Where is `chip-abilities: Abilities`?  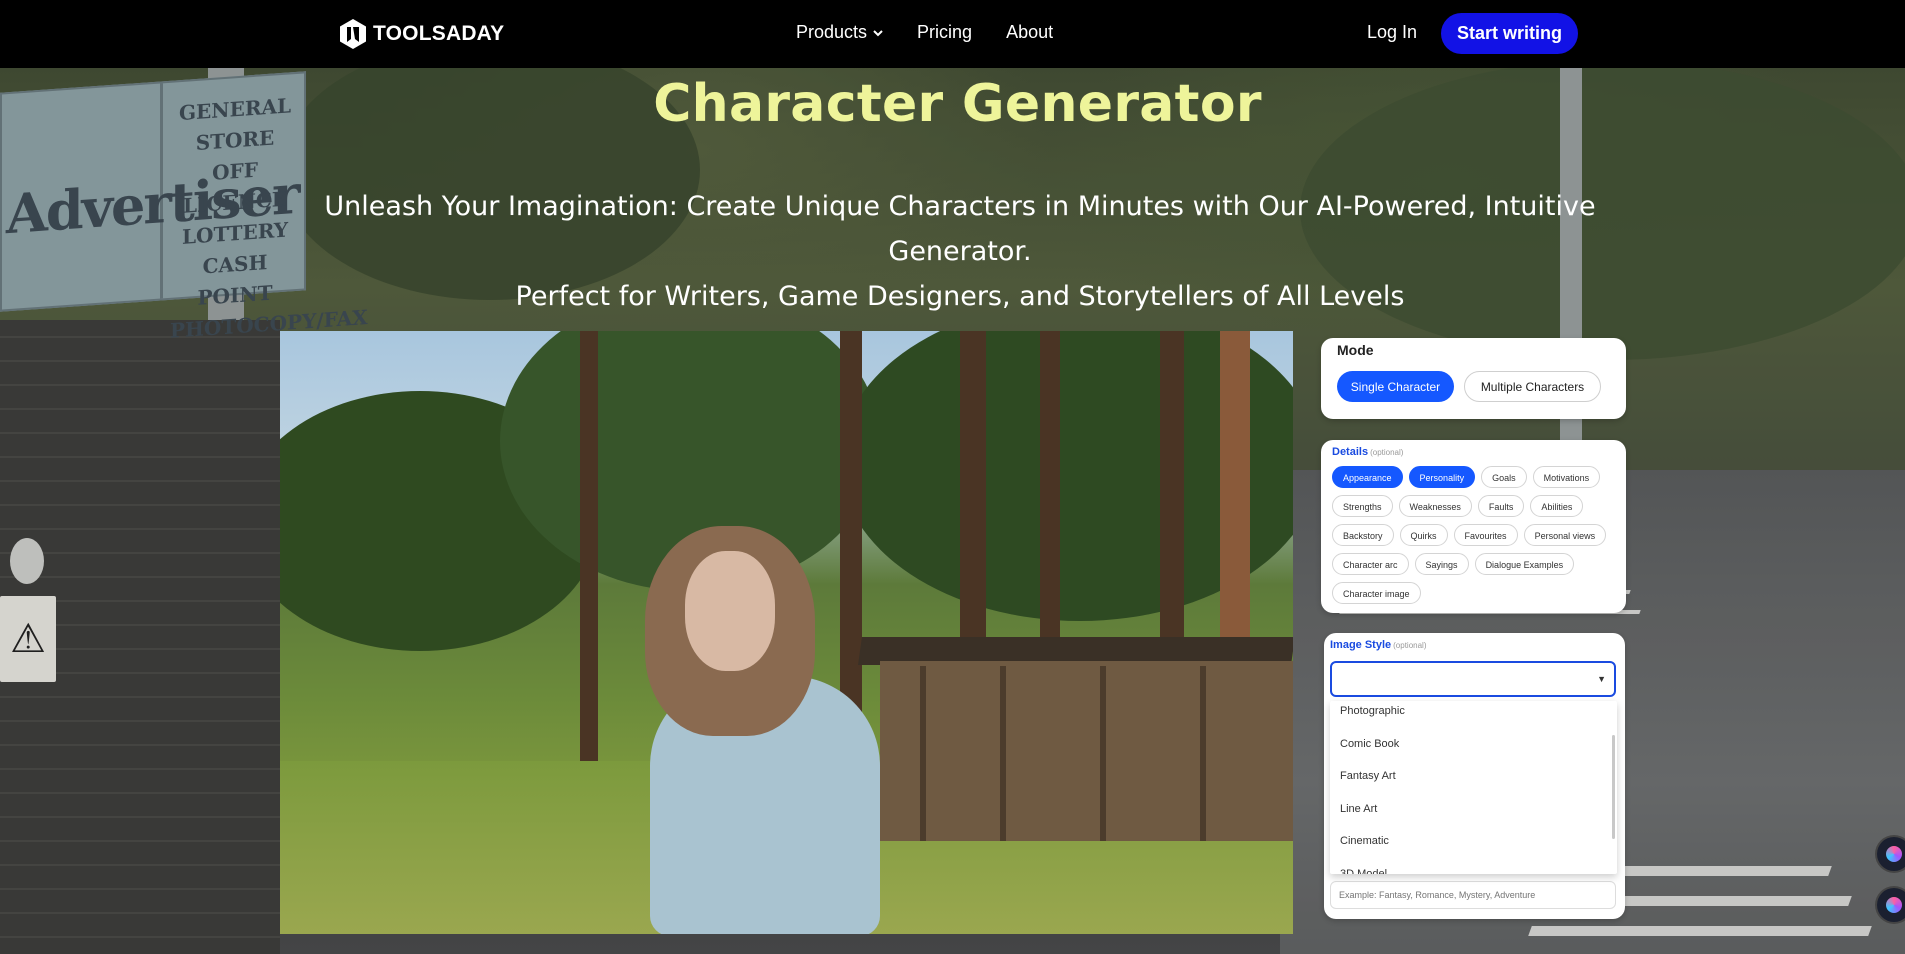 chip-abilities: Abilities is located at coordinates (1557, 506).